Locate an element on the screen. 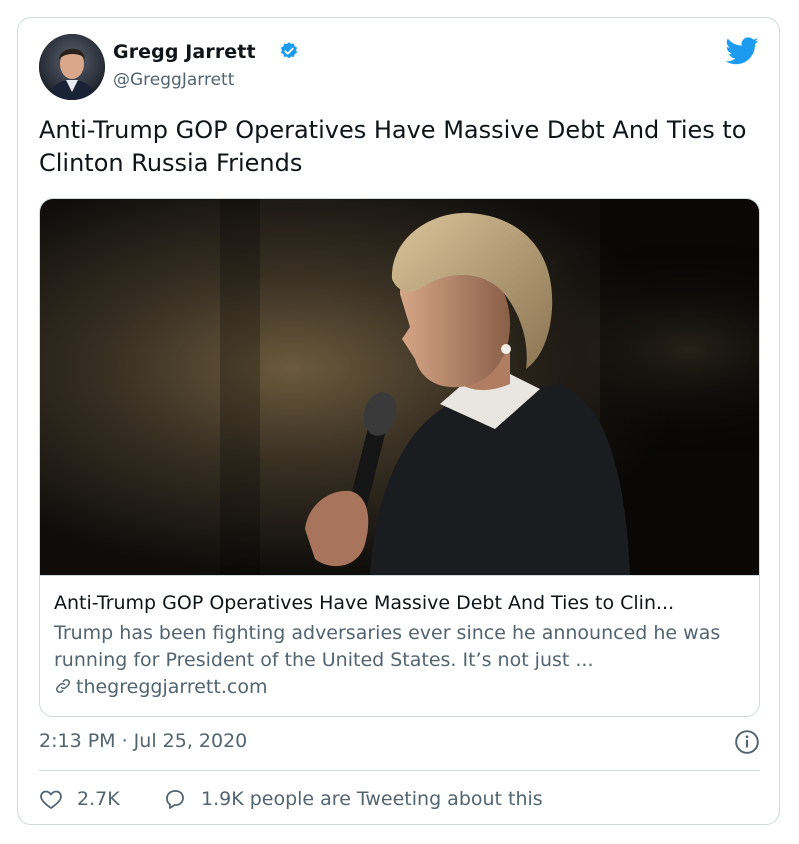 The height and width of the screenshot is (844, 799). reply-bubble-icon is located at coordinates (175, 799).